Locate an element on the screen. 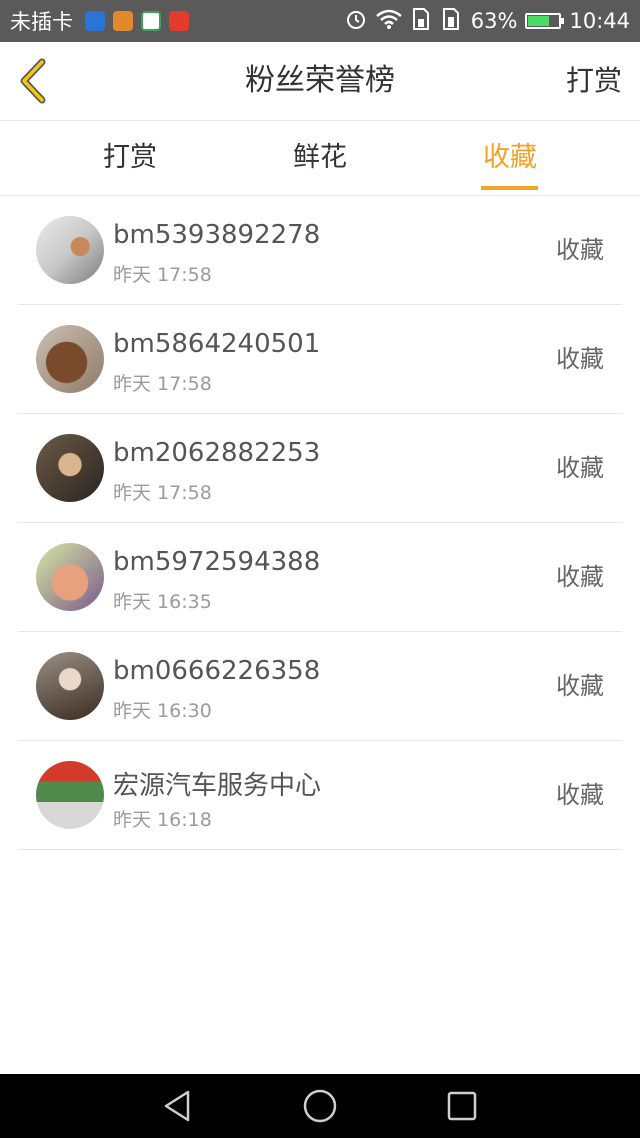  sim1-icon is located at coordinates (422, 21).